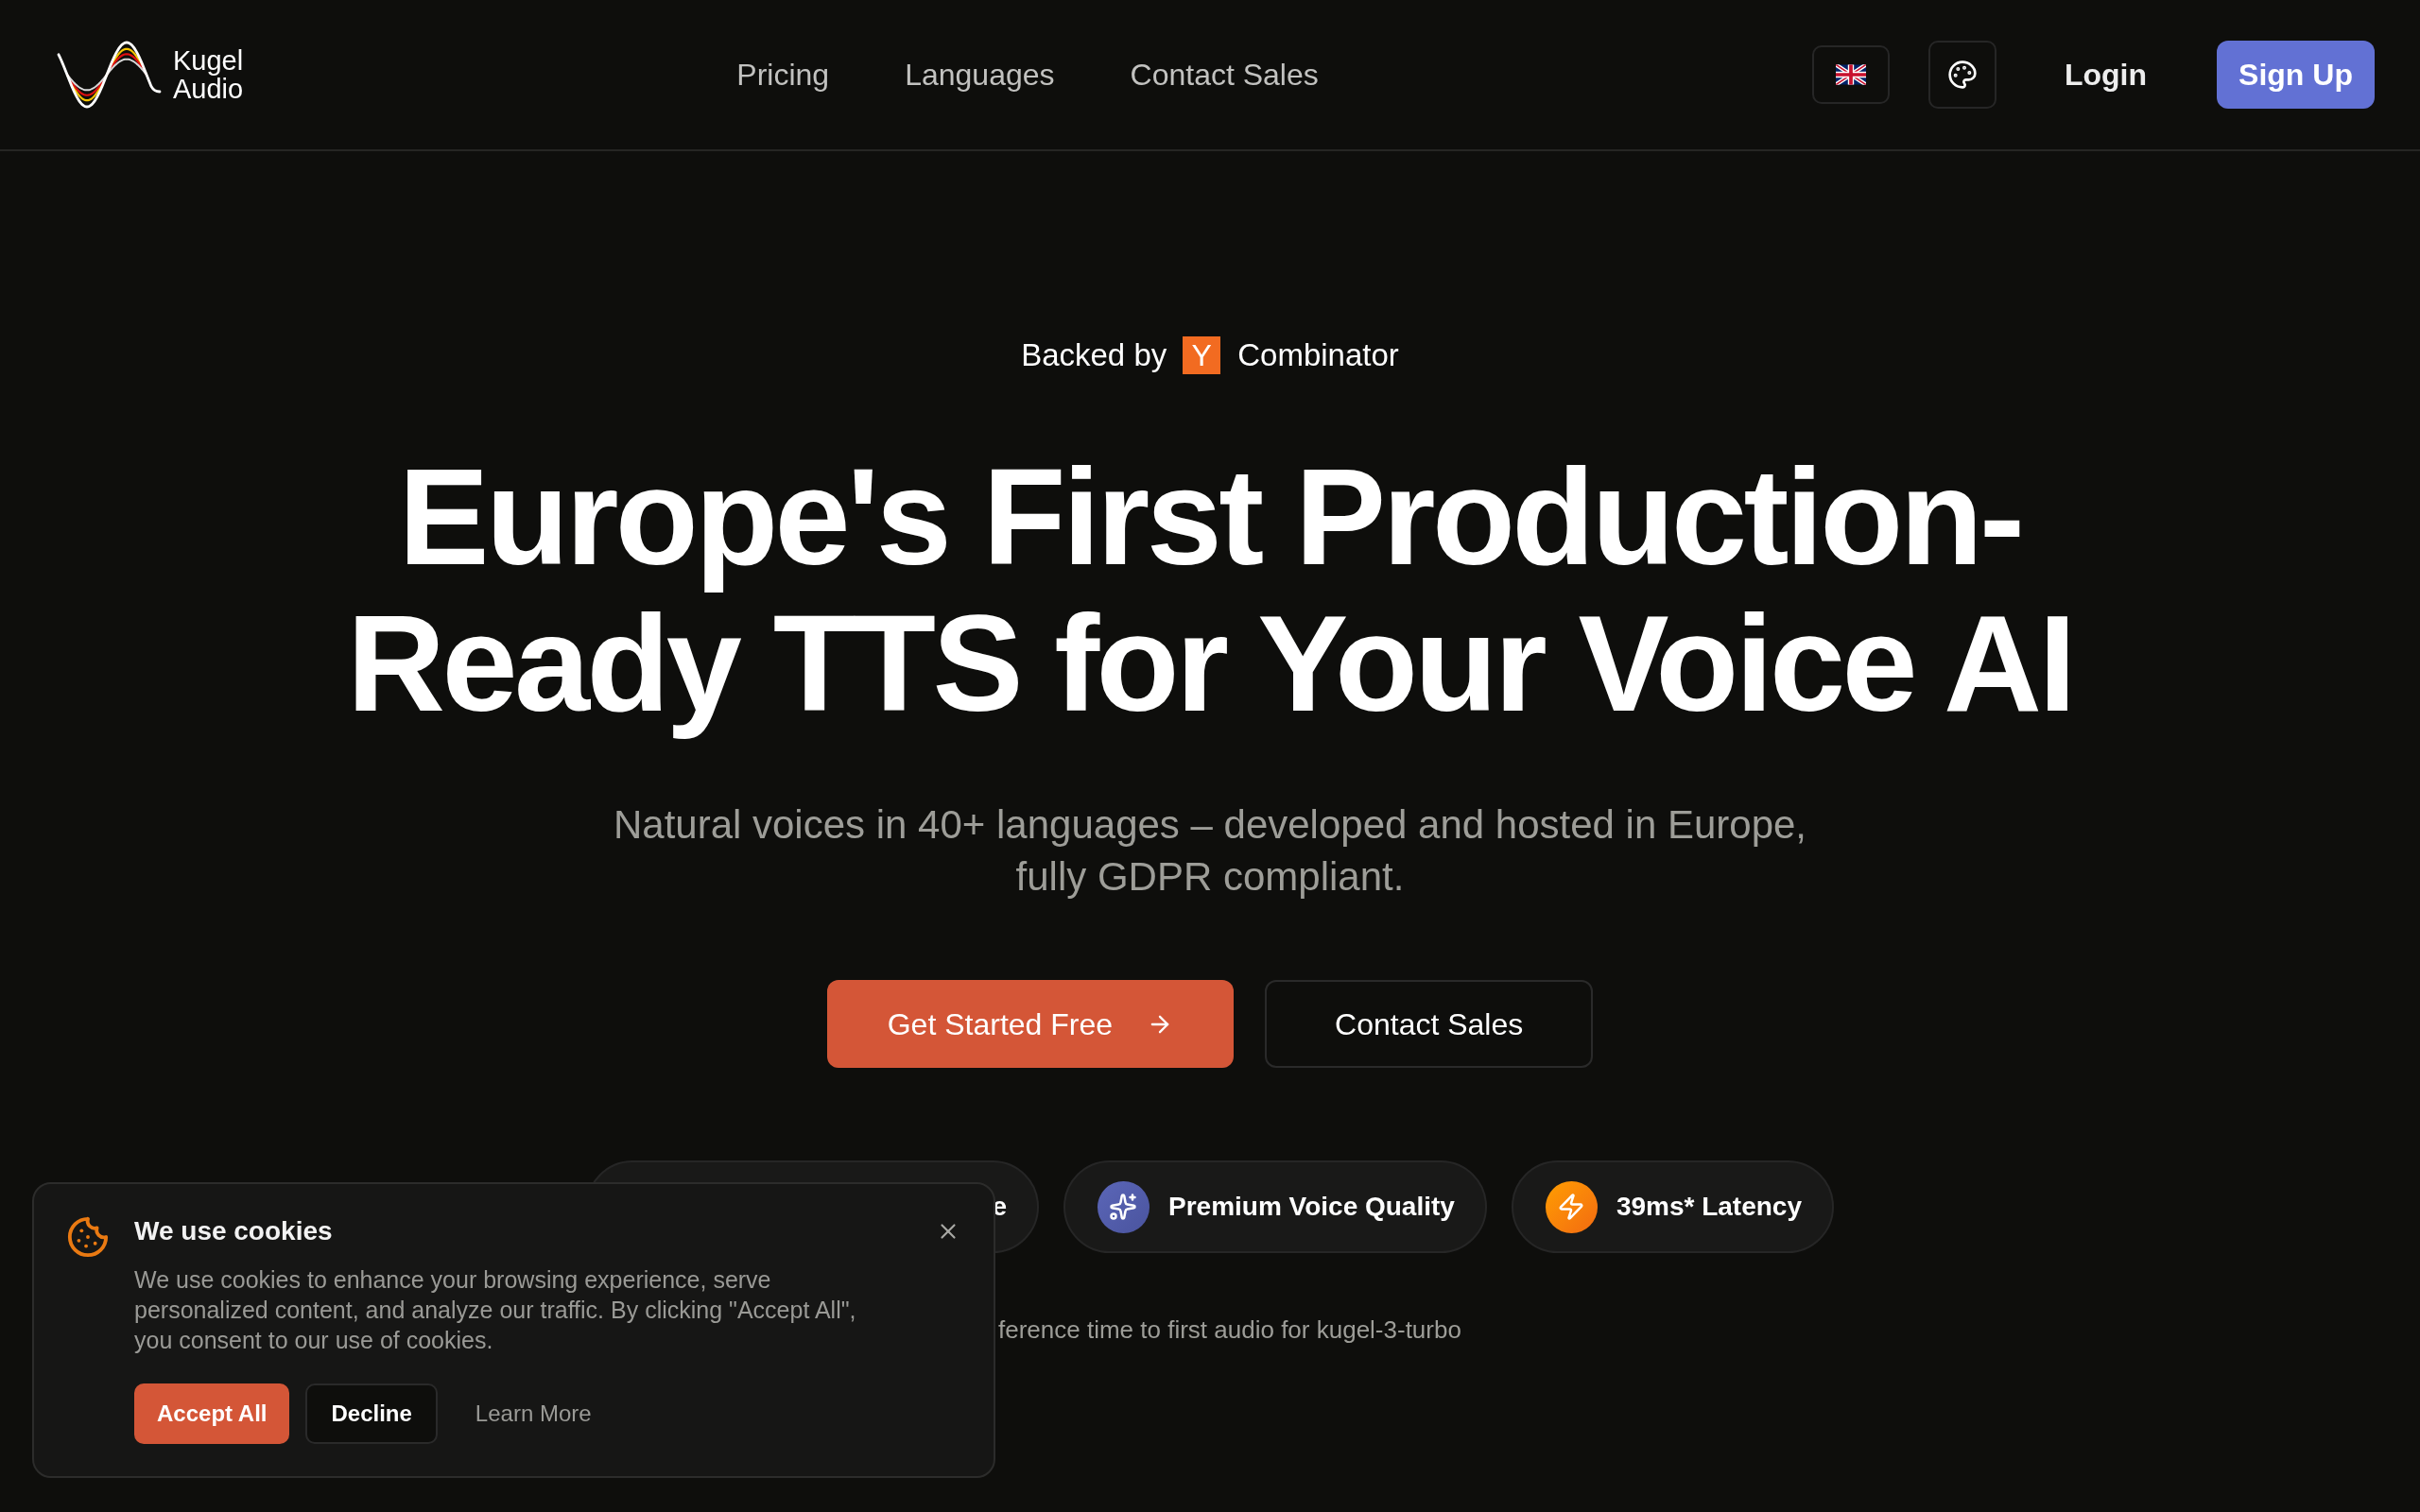  I want to click on combinator-text: Combinator, so click(1318, 355).